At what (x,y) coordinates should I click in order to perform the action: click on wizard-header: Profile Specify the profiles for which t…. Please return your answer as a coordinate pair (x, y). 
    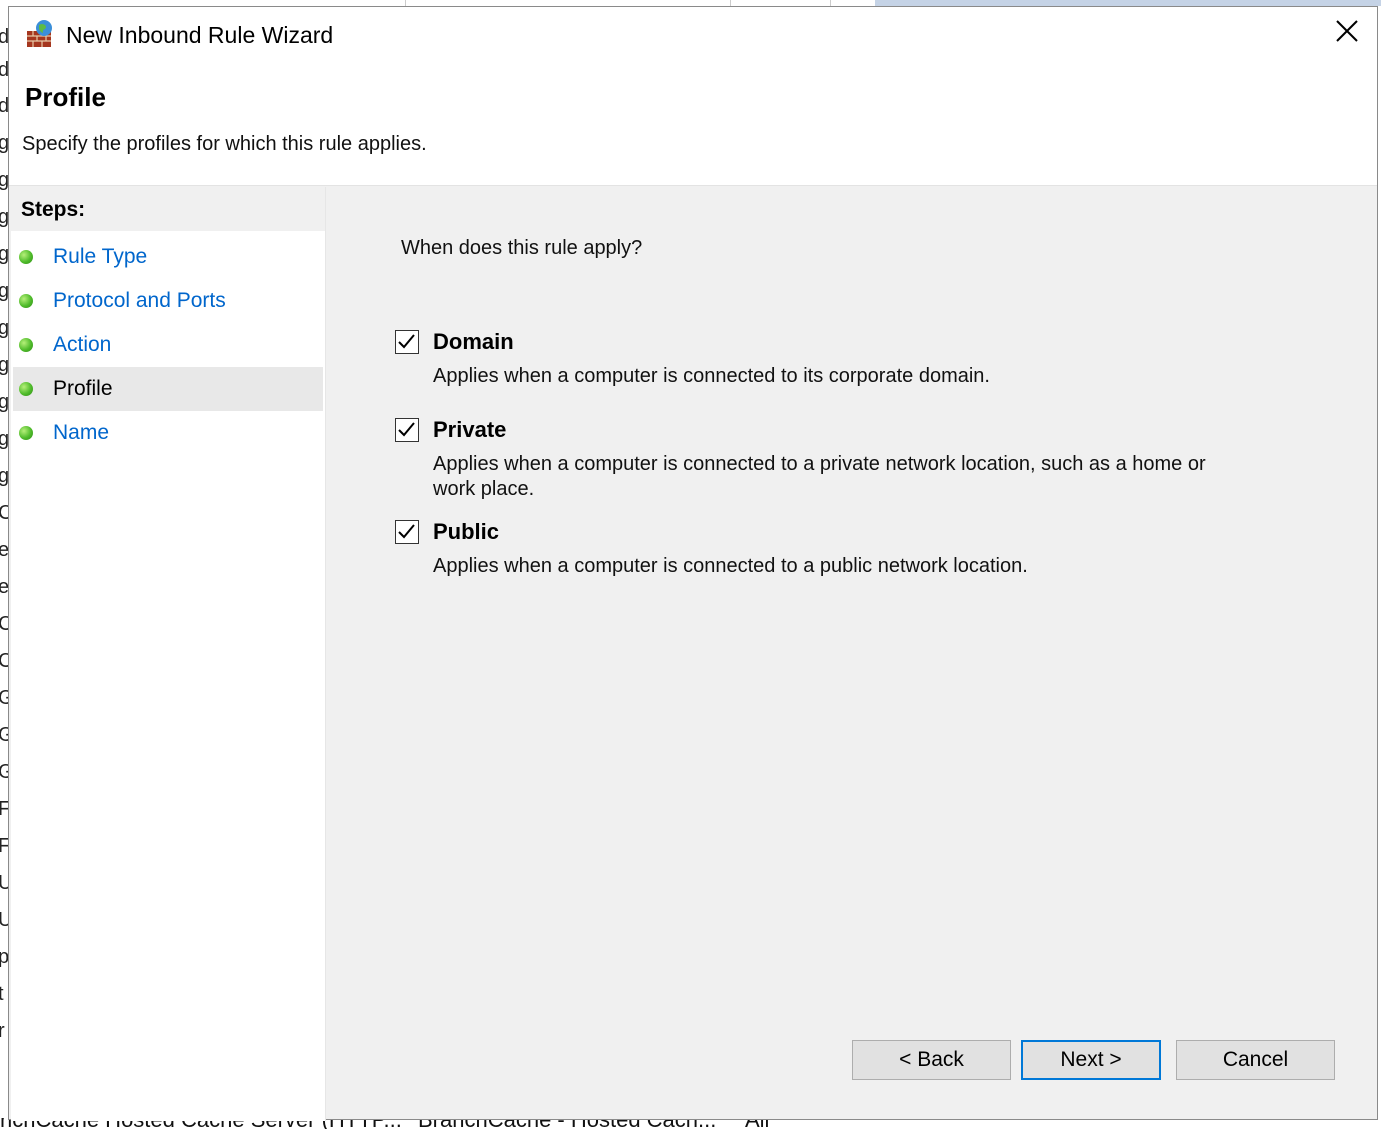
    Looking at the image, I should click on (693, 123).